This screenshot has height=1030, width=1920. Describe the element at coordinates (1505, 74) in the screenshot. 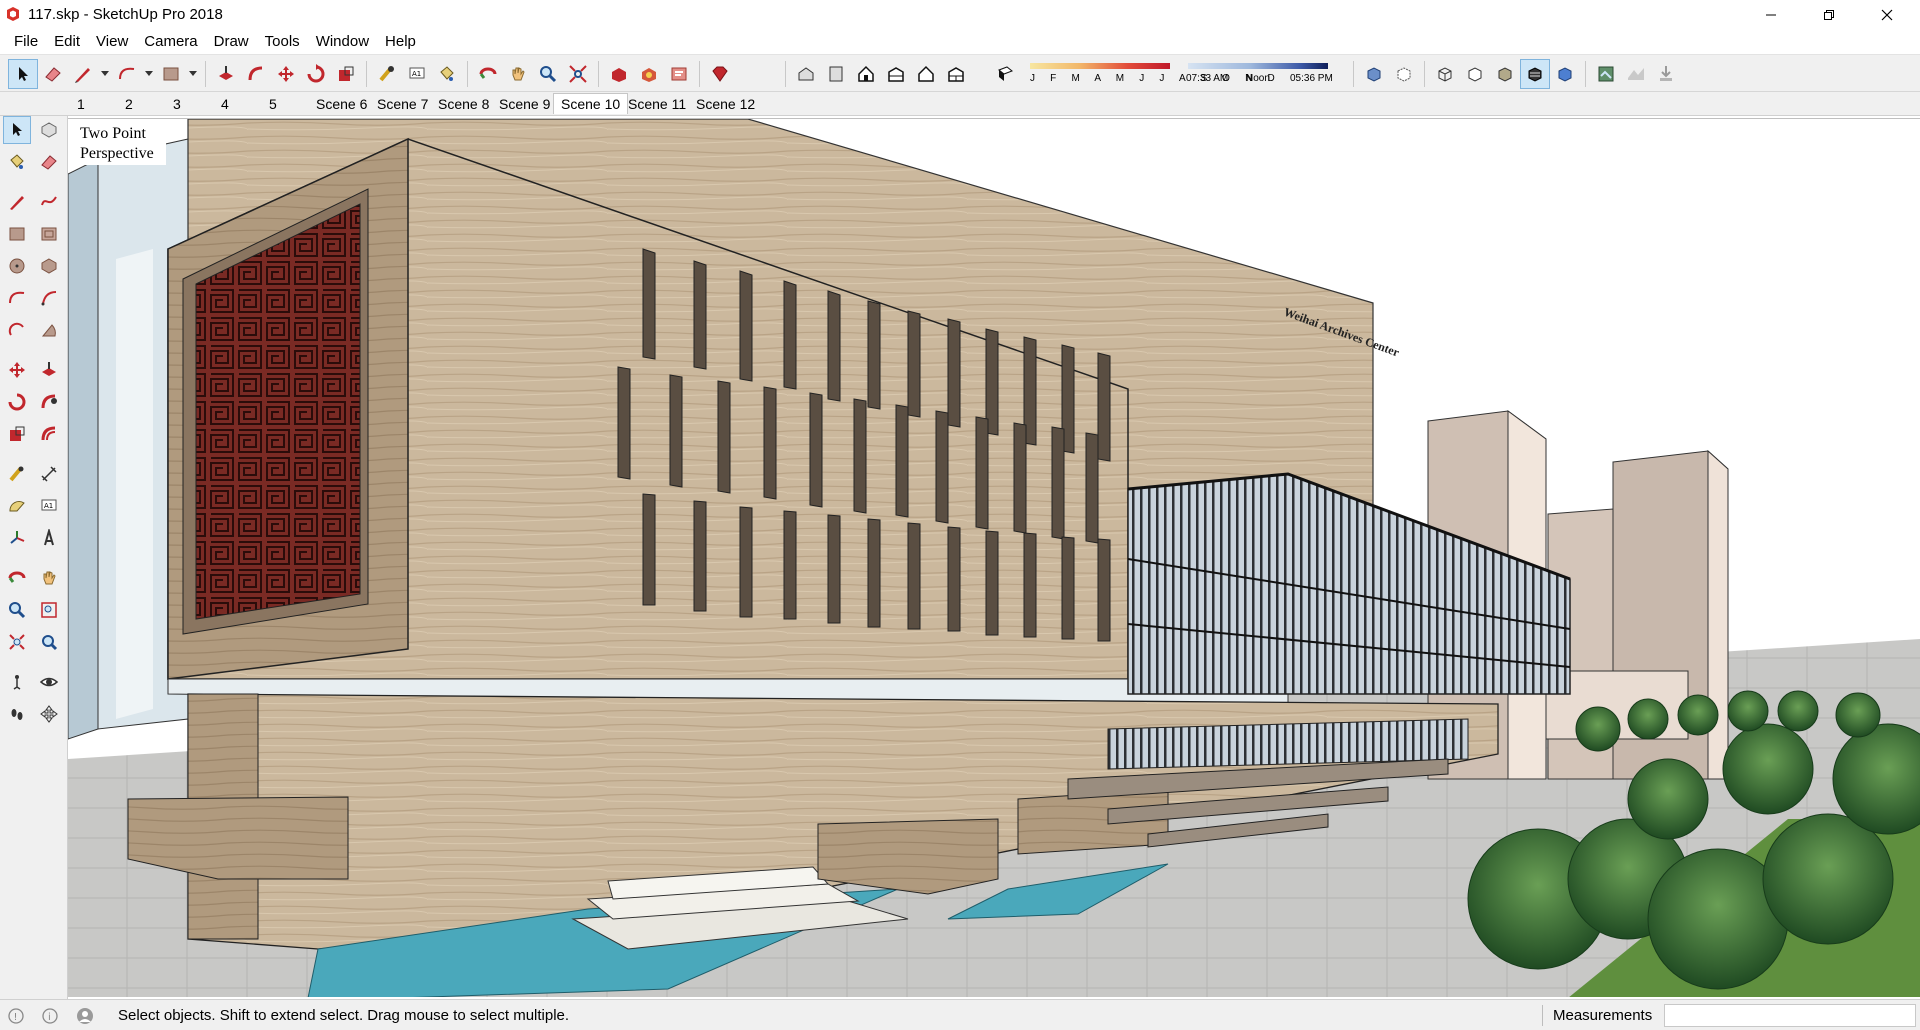

I see `shaded-button` at that location.